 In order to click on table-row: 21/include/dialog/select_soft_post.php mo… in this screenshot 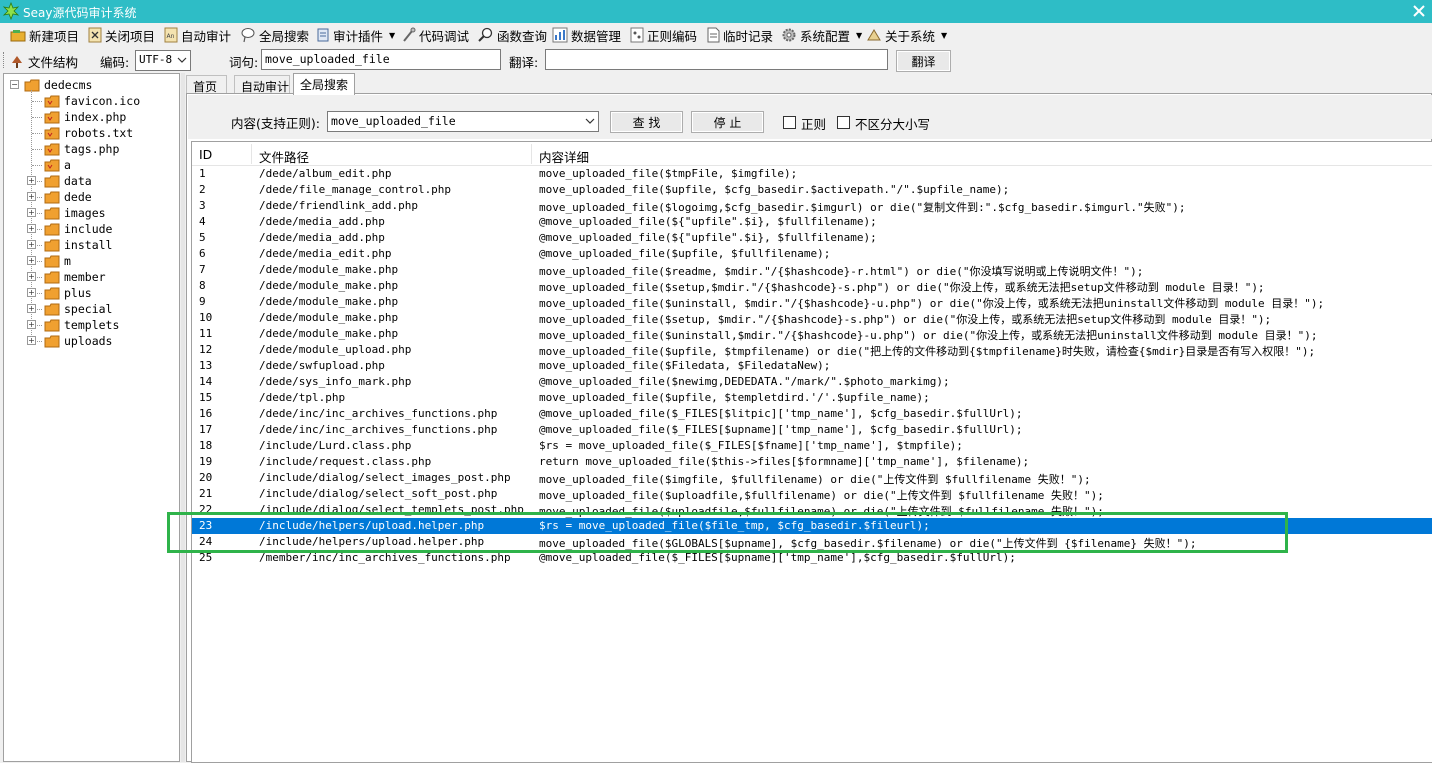, I will do `click(812, 494)`.